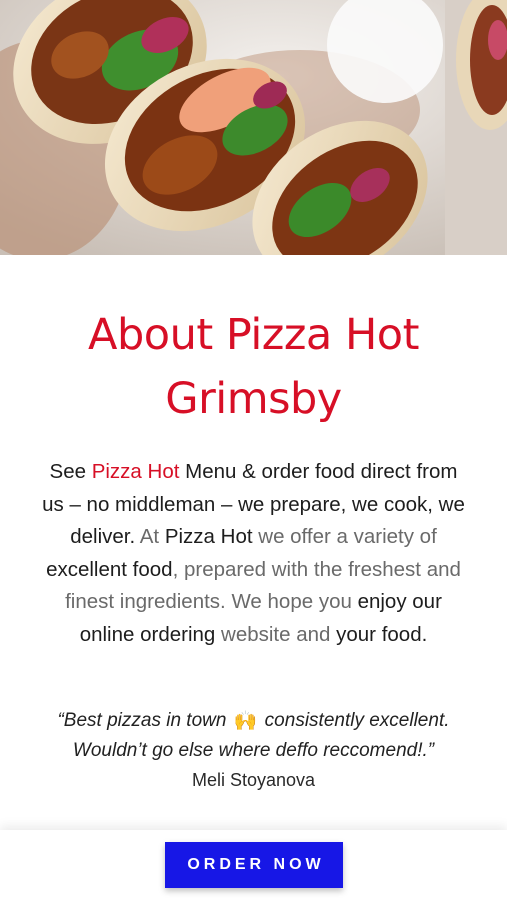  Describe the element at coordinates (109, 569) in the screenshot. I see `about-text-segment: excellent food` at that location.